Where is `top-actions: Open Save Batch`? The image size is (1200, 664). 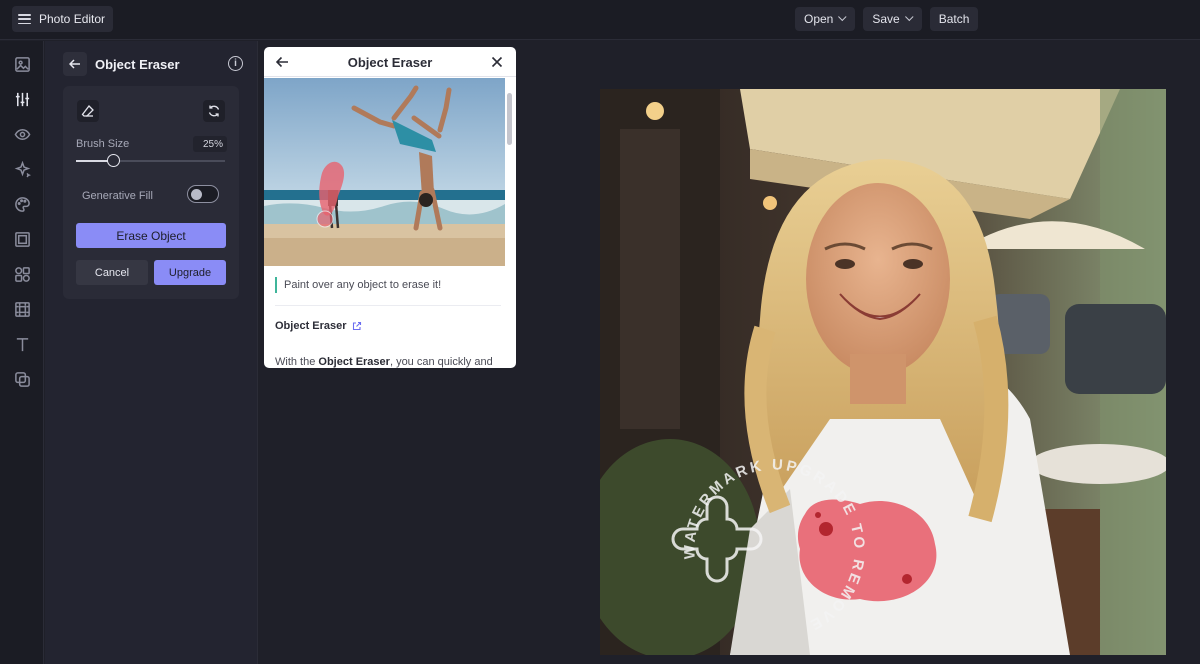 top-actions: Open Save Batch is located at coordinates (887, 19).